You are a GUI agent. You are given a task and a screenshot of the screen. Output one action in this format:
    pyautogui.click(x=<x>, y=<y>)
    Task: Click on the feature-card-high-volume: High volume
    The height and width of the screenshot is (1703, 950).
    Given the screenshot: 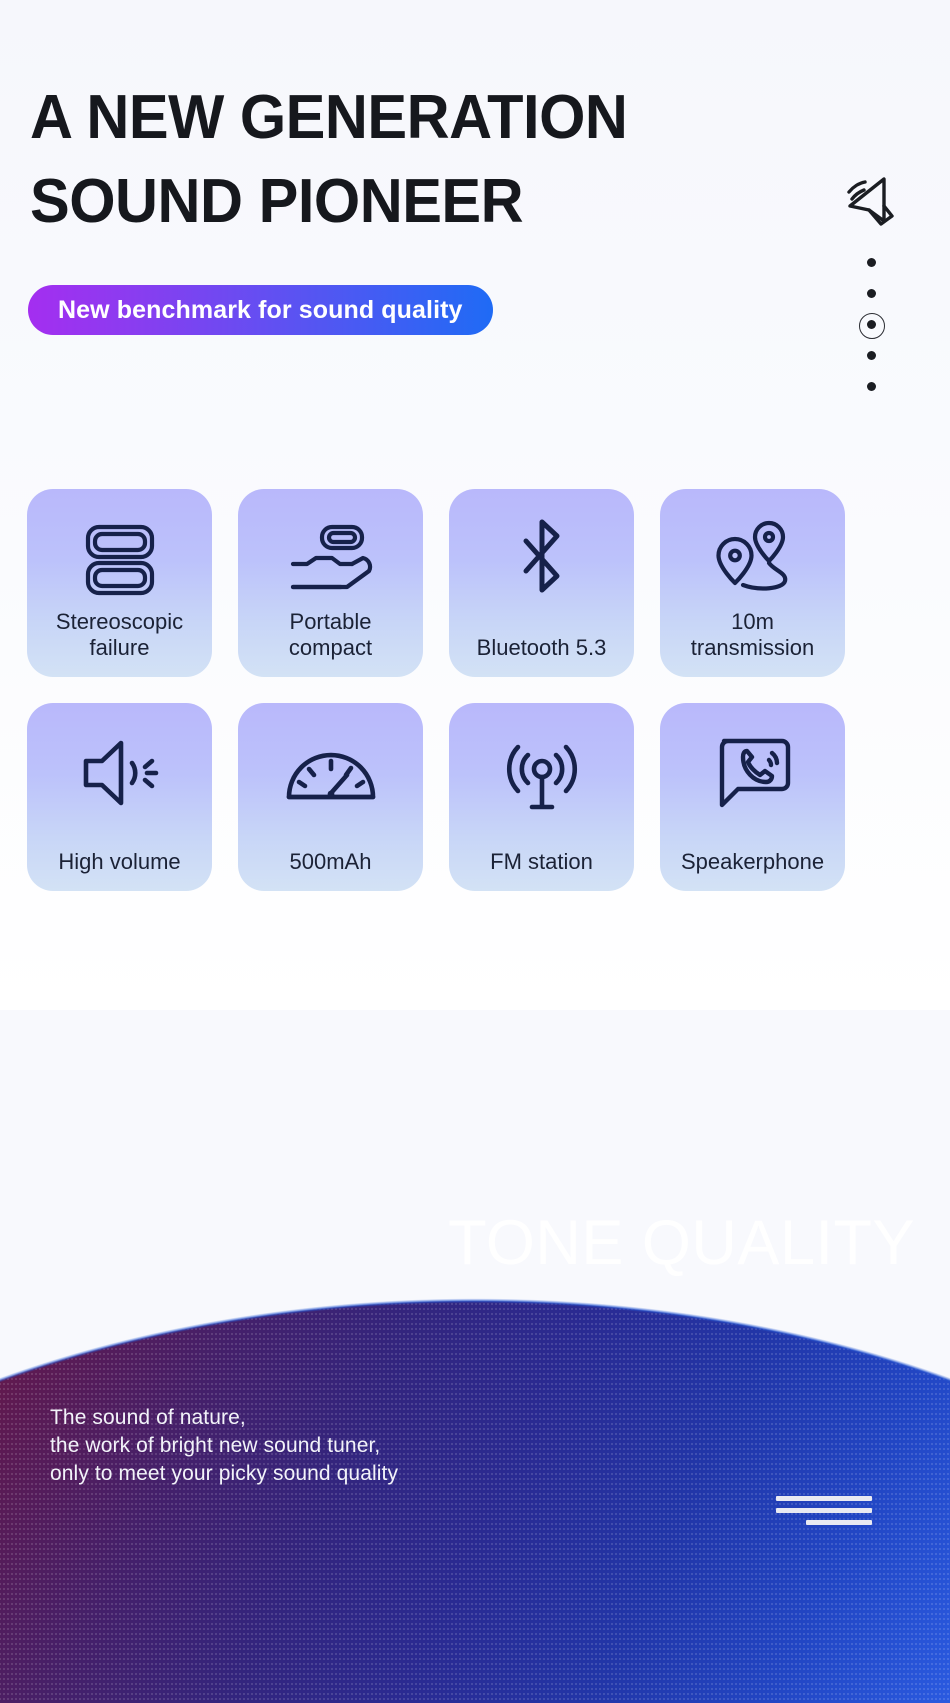 What is the action you would take?
    pyautogui.click(x=119, y=797)
    